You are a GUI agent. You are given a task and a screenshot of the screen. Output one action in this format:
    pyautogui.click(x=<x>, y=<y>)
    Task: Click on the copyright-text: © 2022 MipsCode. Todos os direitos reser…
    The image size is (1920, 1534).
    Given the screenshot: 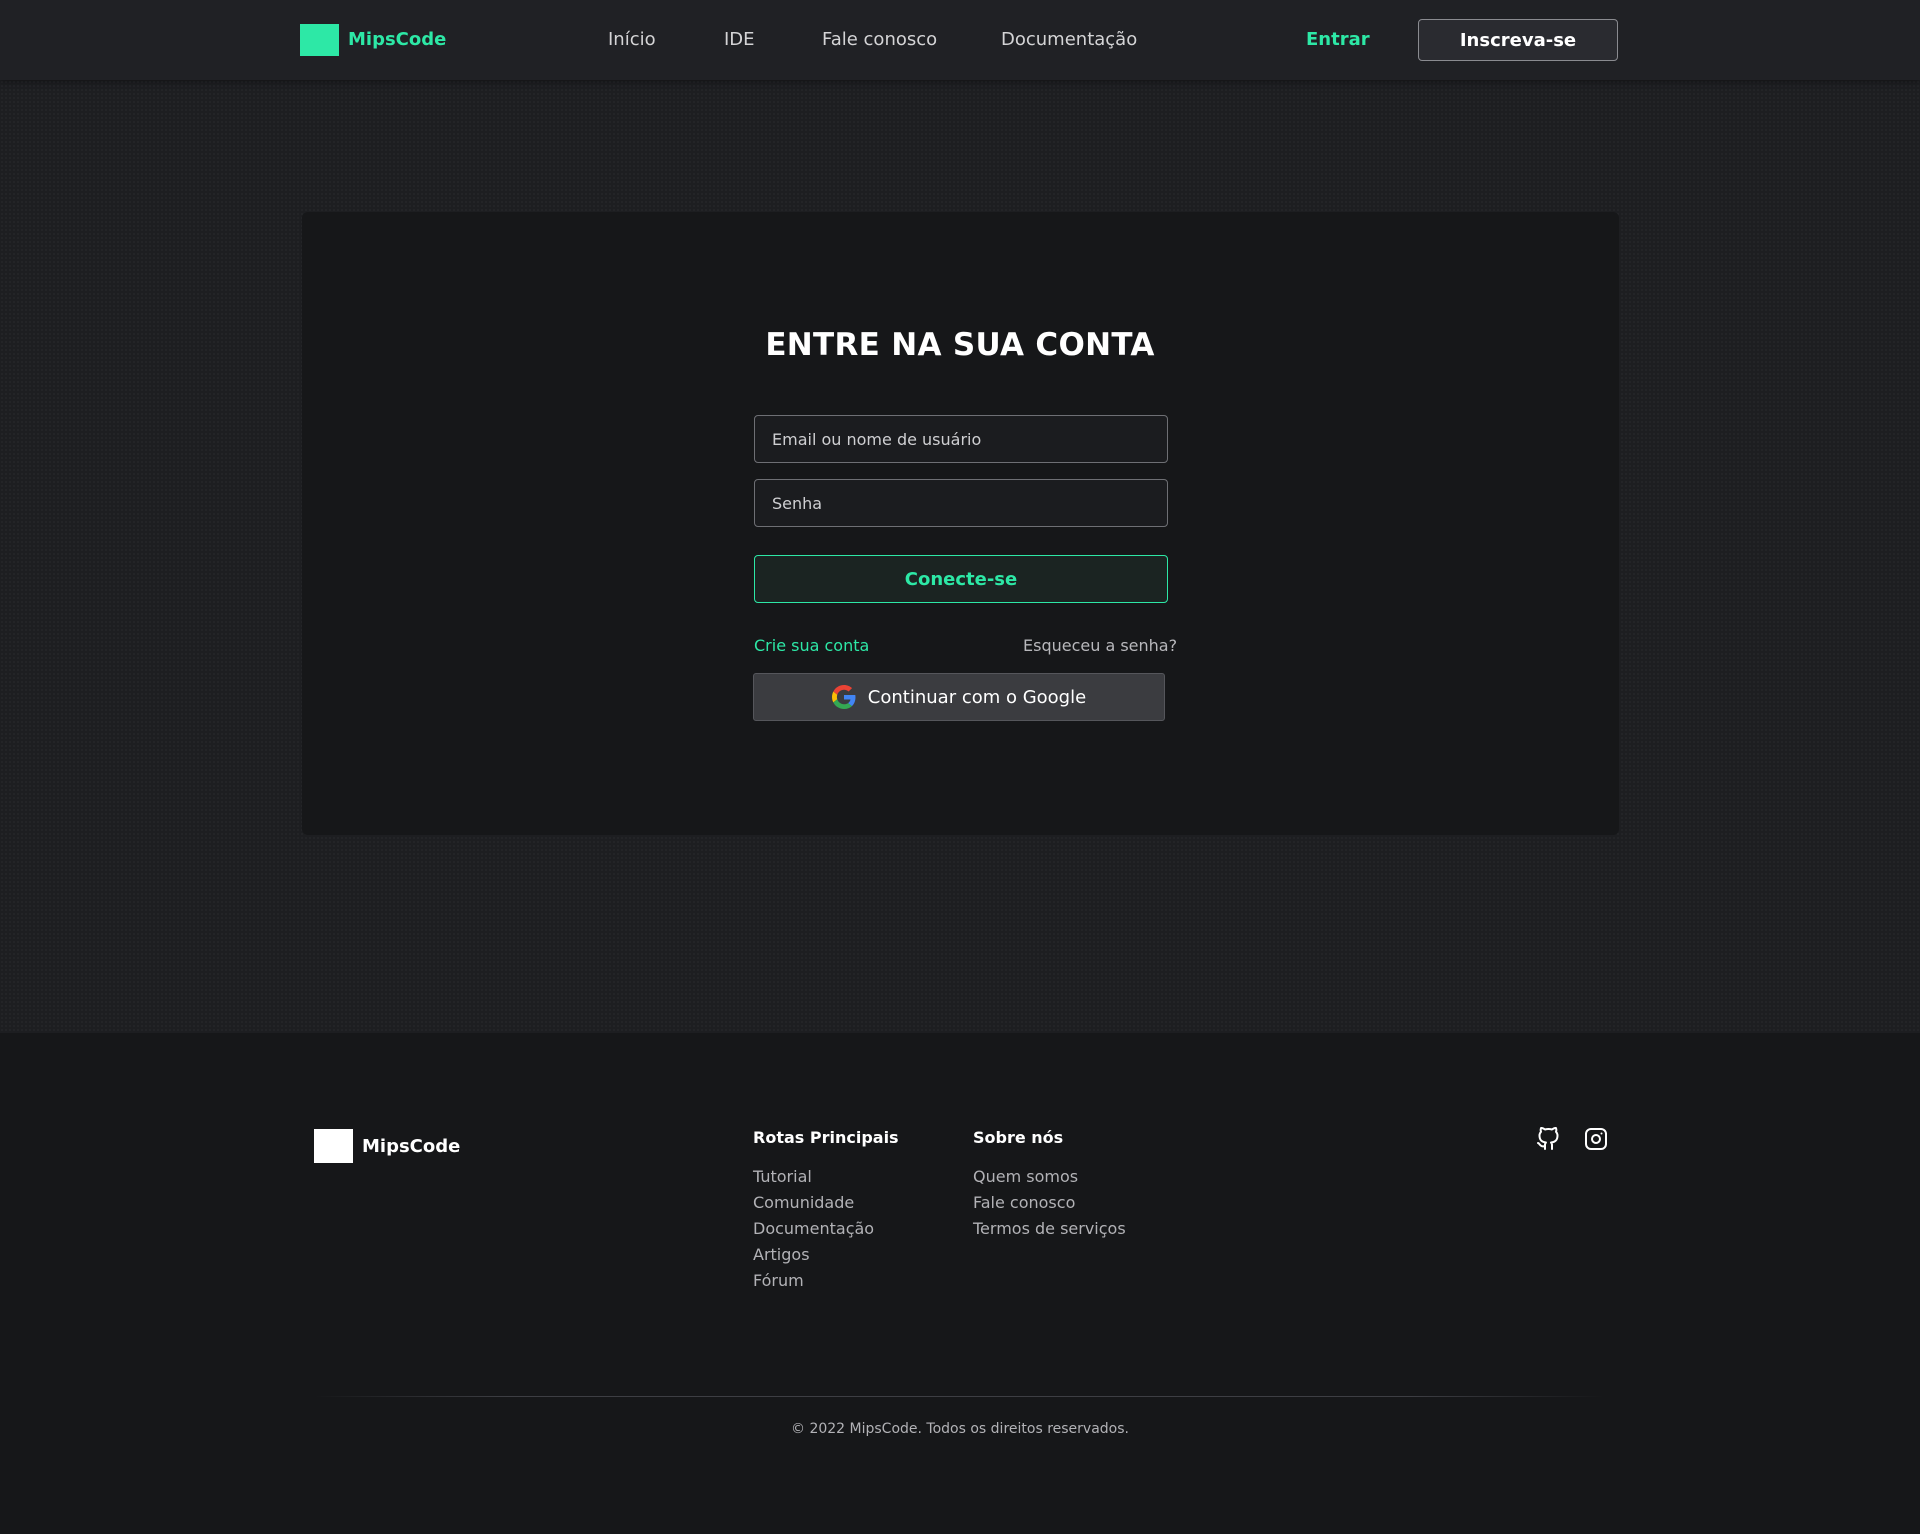 What is the action you would take?
    pyautogui.click(x=960, y=1429)
    